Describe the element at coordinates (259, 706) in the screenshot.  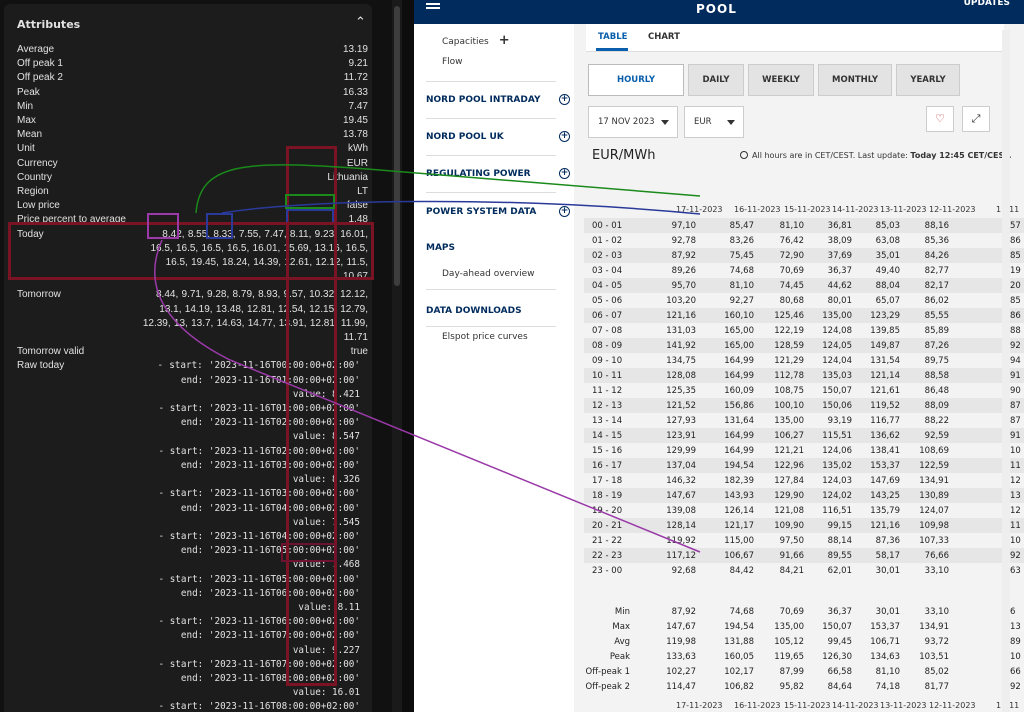
I see `raw-line: - start: '2023-11-16T08:00:00+02:00'` at that location.